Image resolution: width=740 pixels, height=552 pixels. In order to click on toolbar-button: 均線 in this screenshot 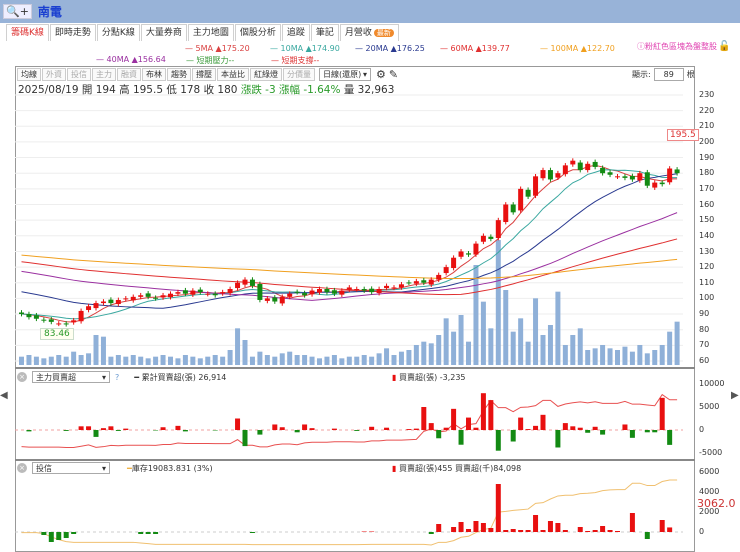, I will do `click(29, 74)`.